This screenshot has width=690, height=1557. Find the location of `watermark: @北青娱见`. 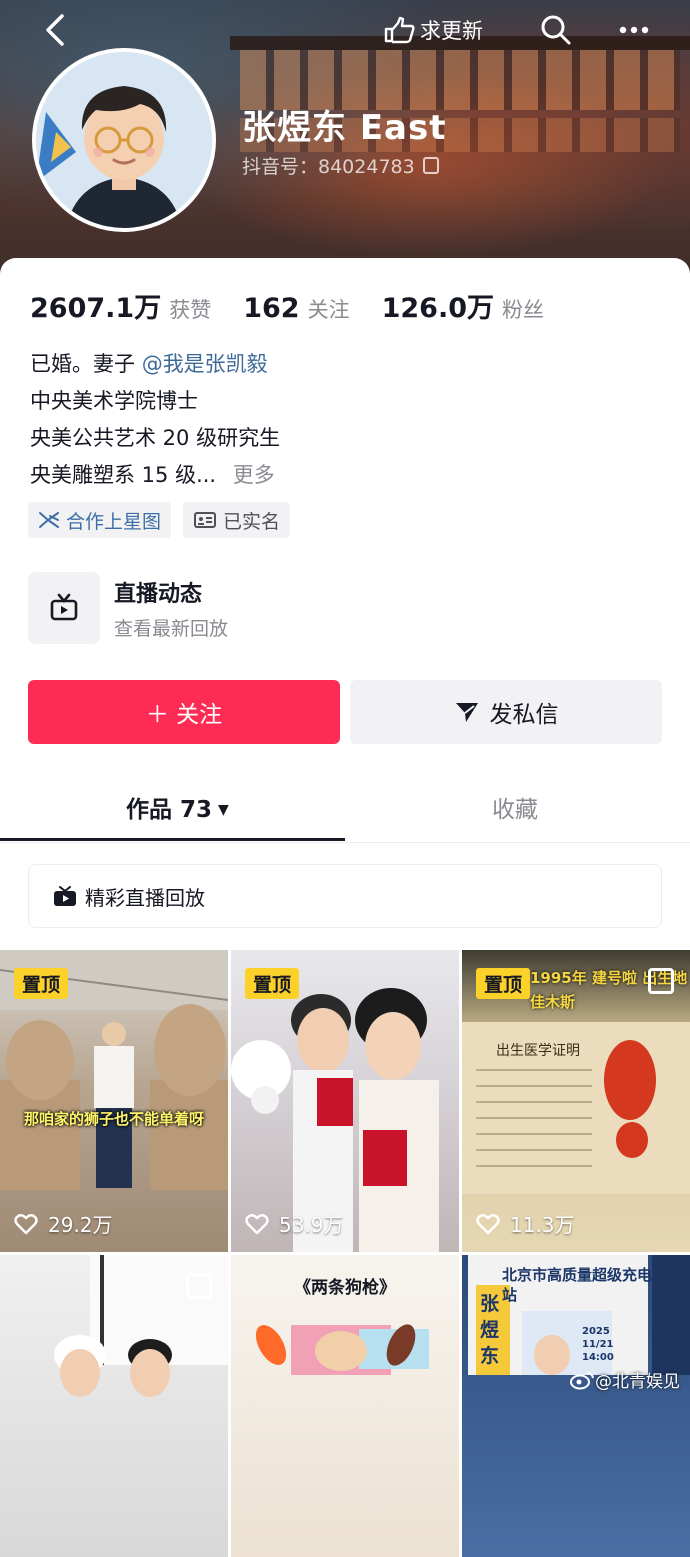

watermark: @北青娱见 is located at coordinates (624, 1379).